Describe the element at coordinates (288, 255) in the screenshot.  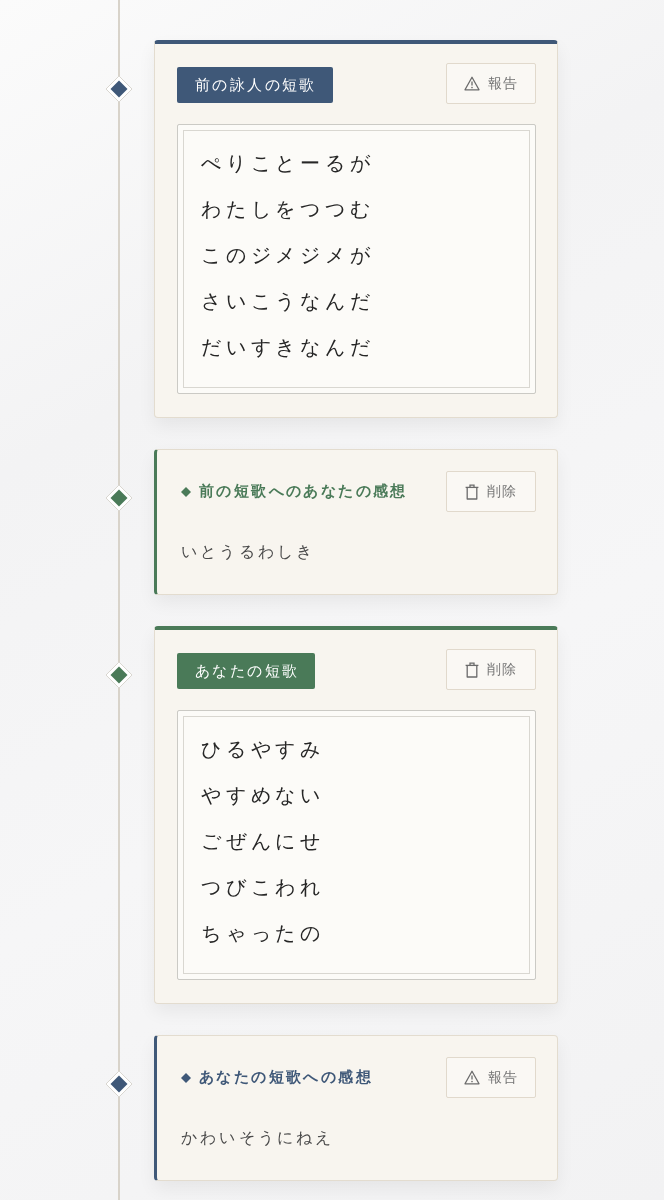
I see `poem-line: このジメジメが` at that location.